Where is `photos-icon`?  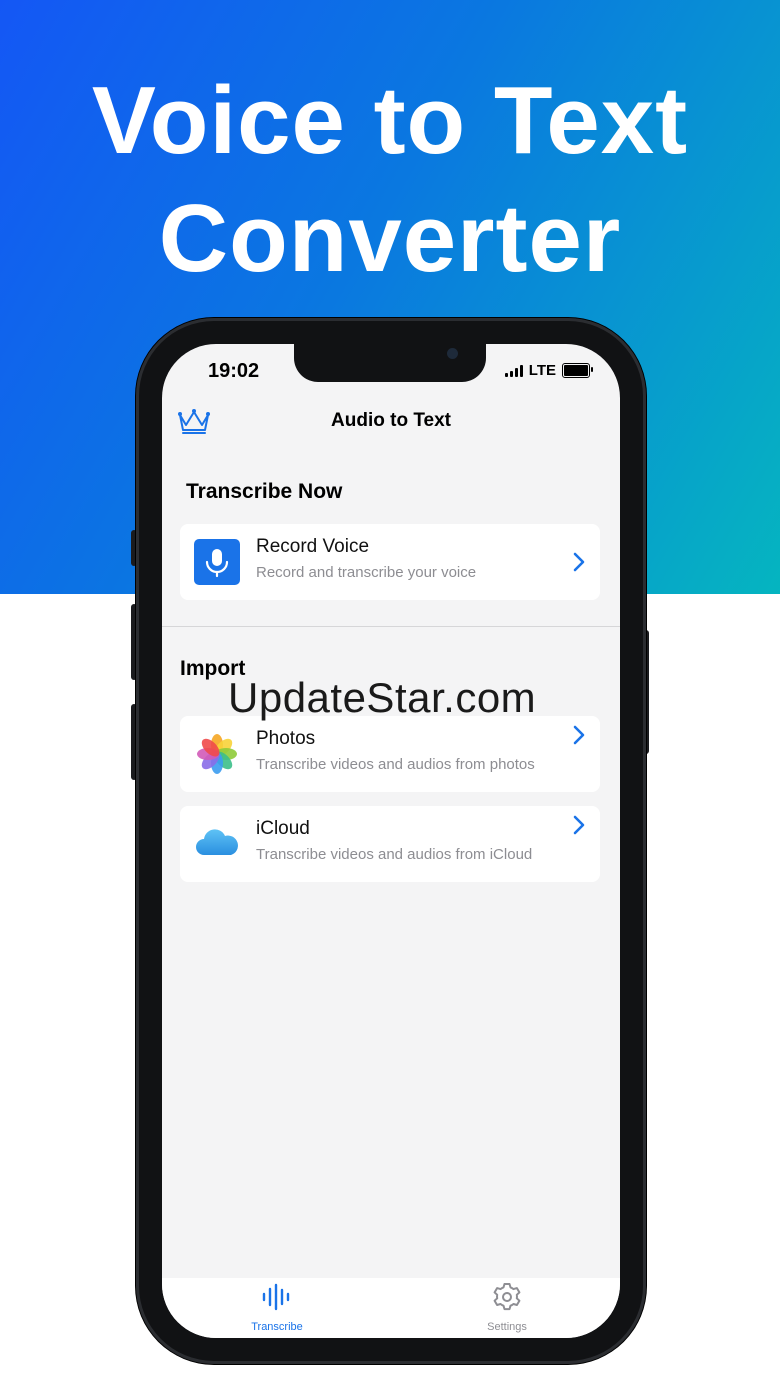
photos-icon is located at coordinates (217, 754).